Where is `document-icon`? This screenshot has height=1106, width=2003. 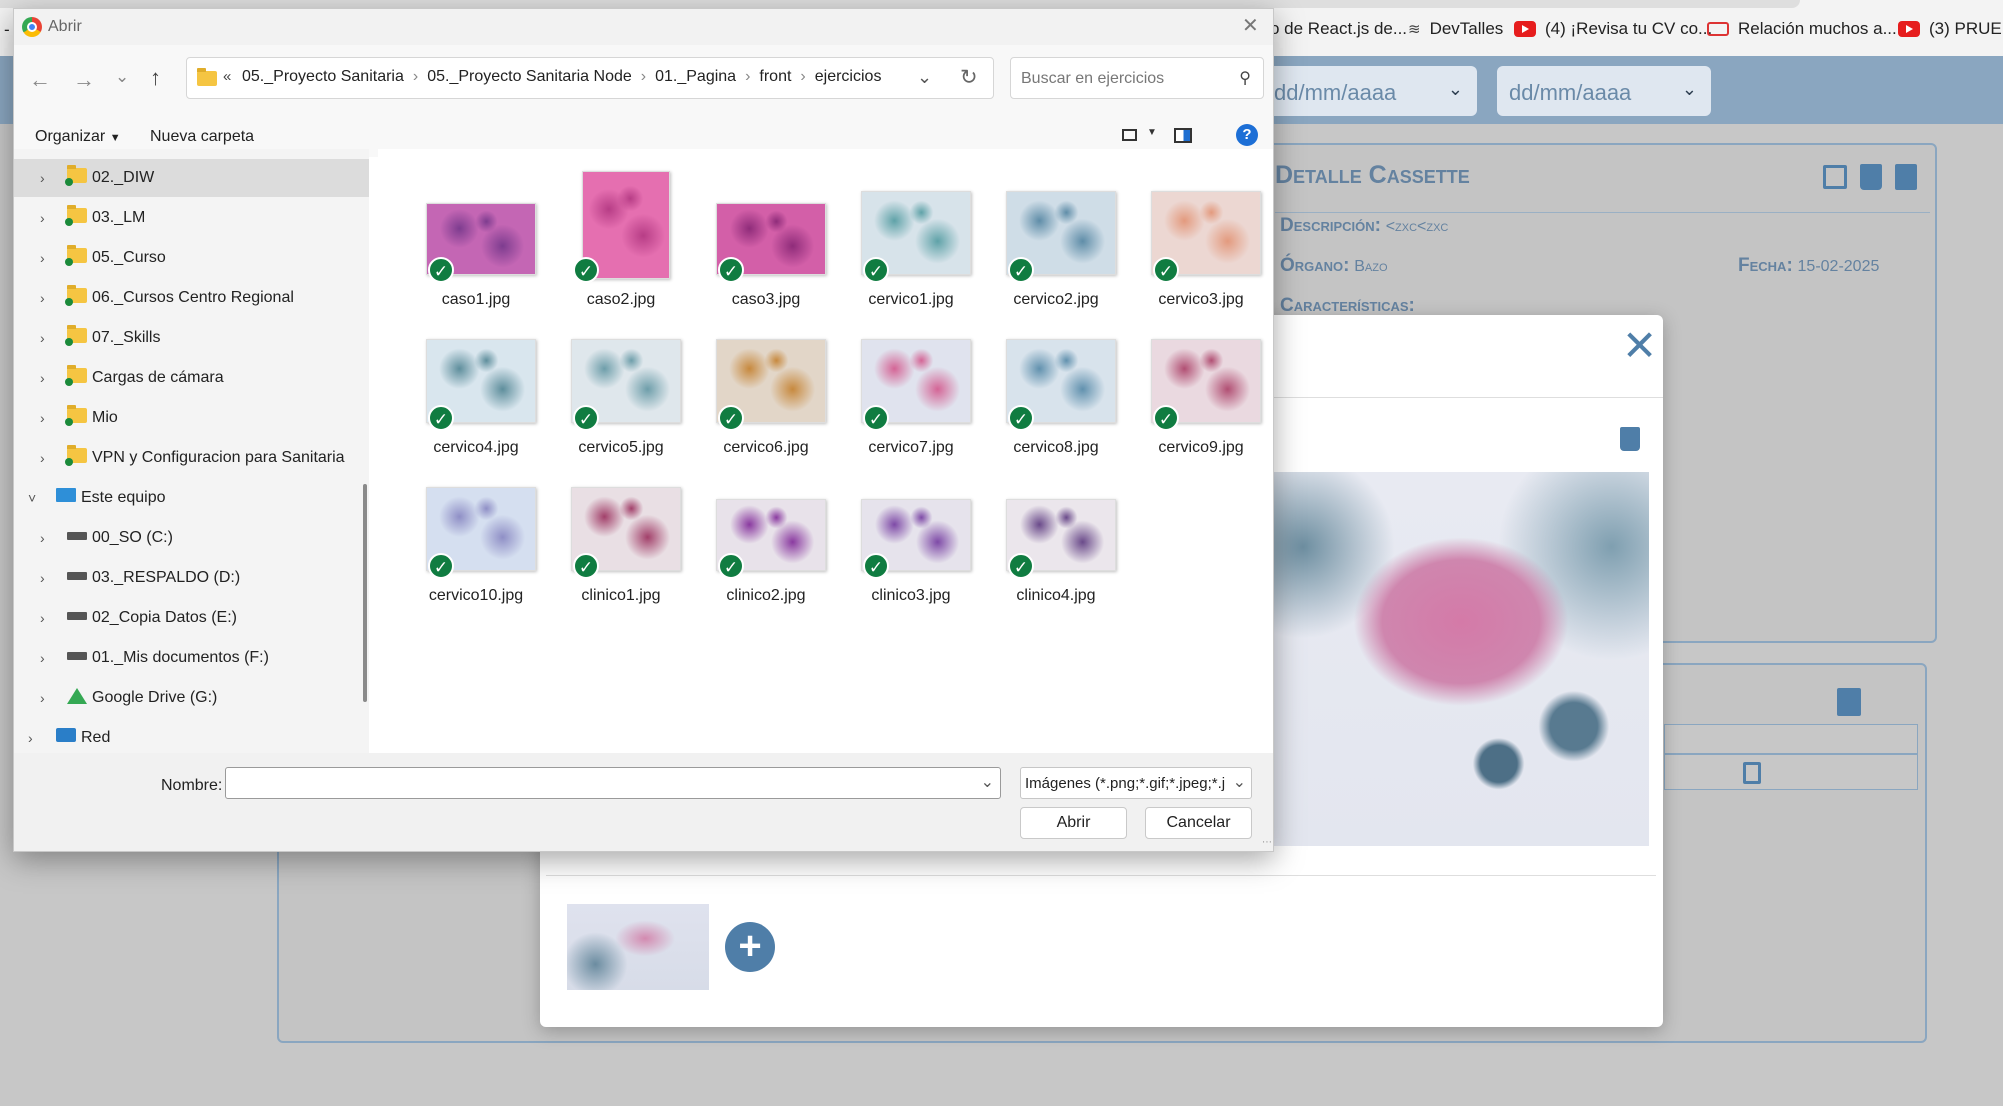
document-icon is located at coordinates (1752, 773).